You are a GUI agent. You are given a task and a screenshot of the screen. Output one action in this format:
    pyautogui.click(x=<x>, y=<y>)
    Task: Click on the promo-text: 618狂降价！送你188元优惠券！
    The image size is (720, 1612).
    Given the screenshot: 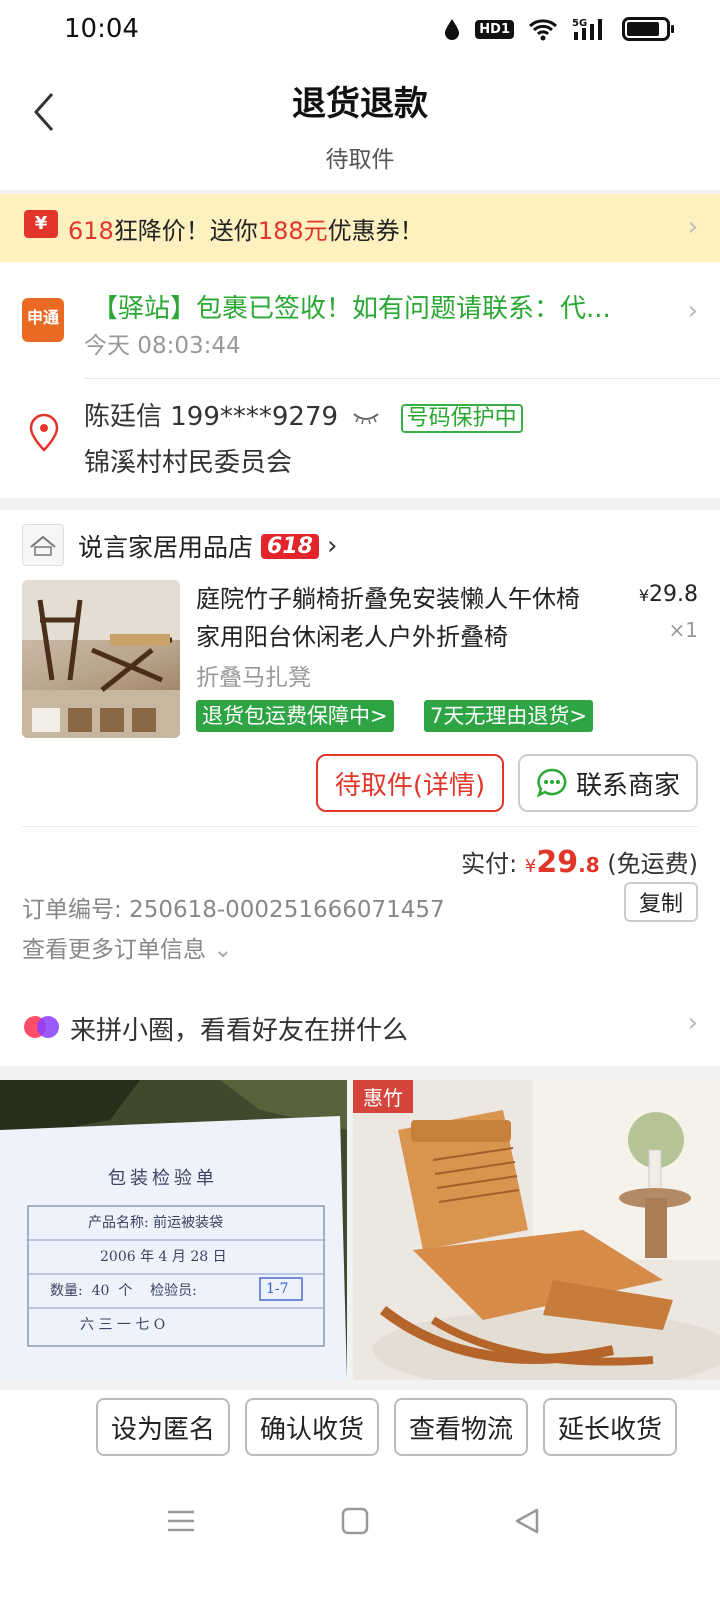 What is the action you would take?
    pyautogui.click(x=246, y=231)
    